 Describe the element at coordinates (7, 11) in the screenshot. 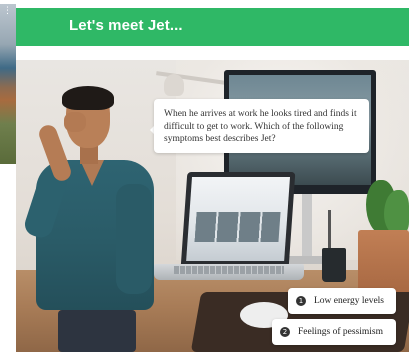

I see `more-vertical-icon: ⋮` at that location.